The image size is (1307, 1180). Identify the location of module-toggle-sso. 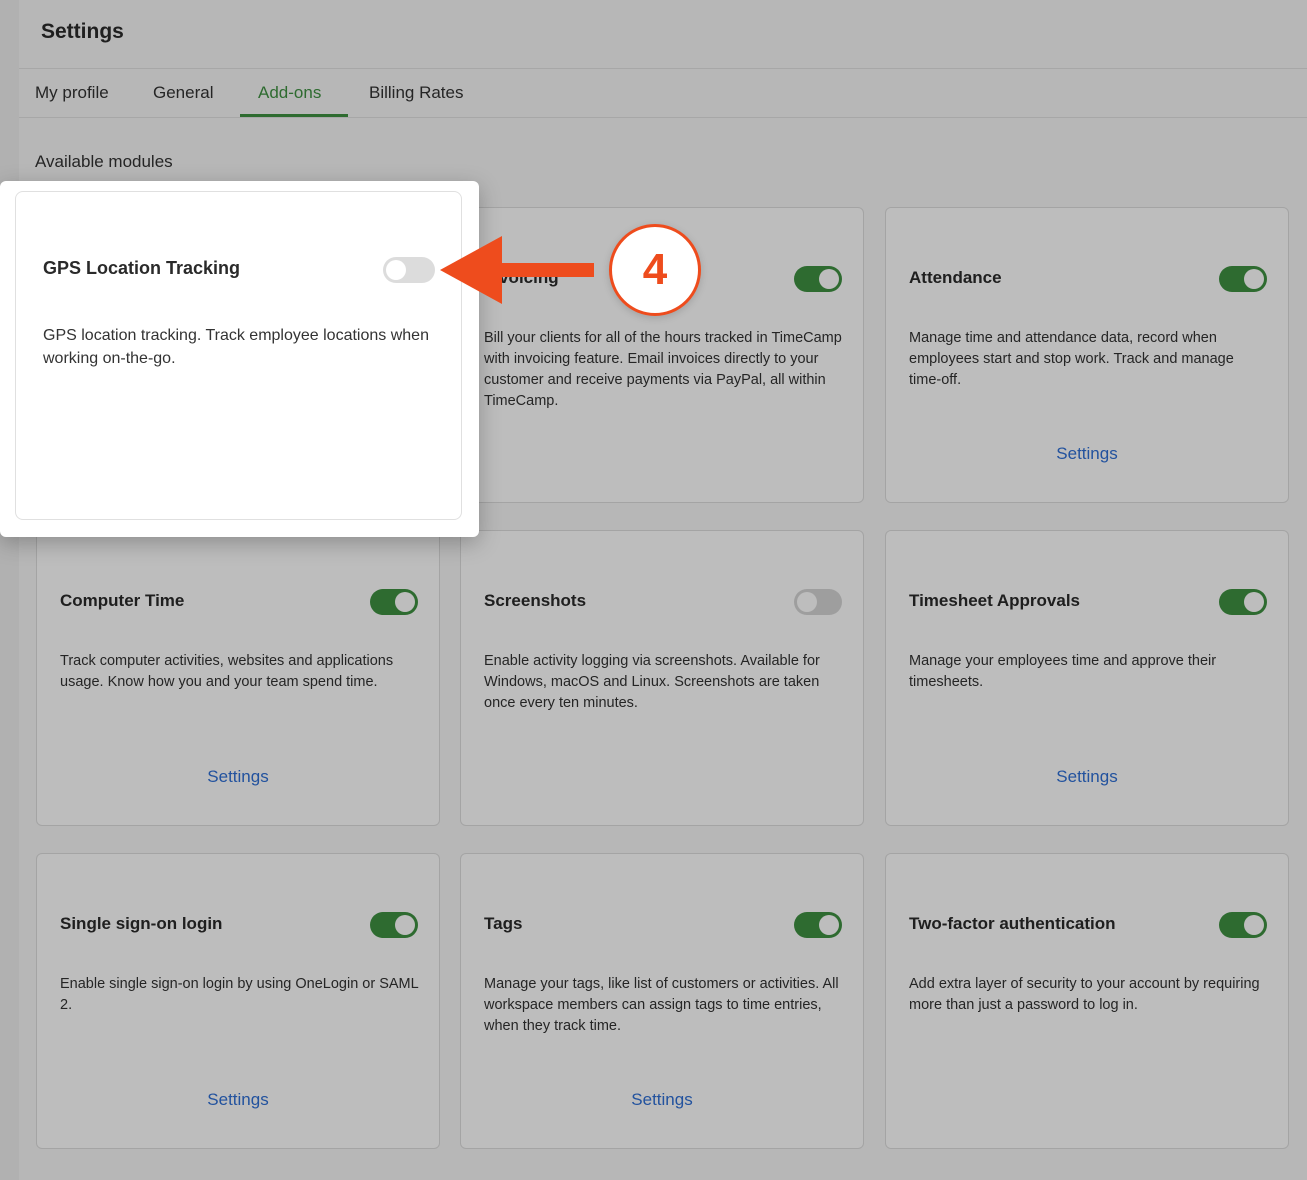
(394, 925).